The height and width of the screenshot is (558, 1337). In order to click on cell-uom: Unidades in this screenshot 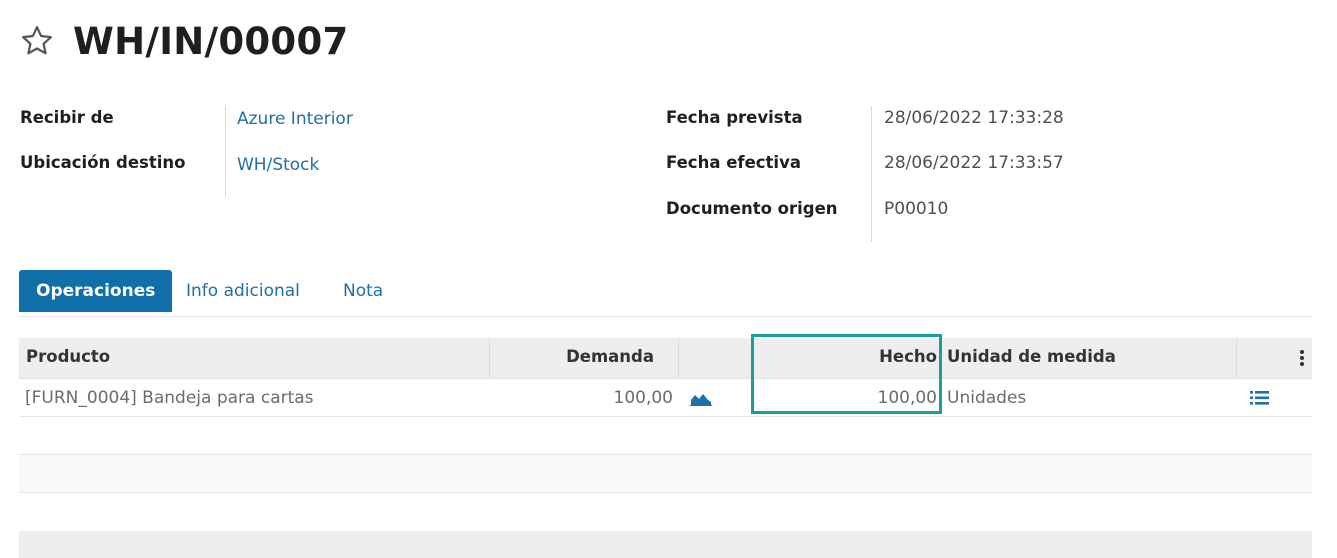, I will do `click(986, 397)`.